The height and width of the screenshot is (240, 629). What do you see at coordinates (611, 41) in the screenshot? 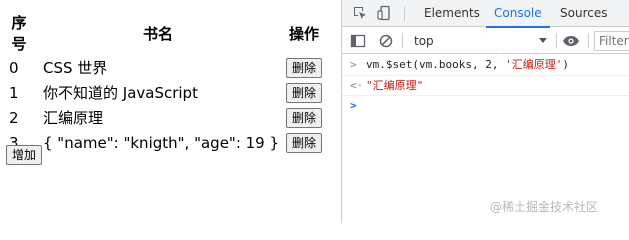
I see `filter-input` at bounding box center [611, 41].